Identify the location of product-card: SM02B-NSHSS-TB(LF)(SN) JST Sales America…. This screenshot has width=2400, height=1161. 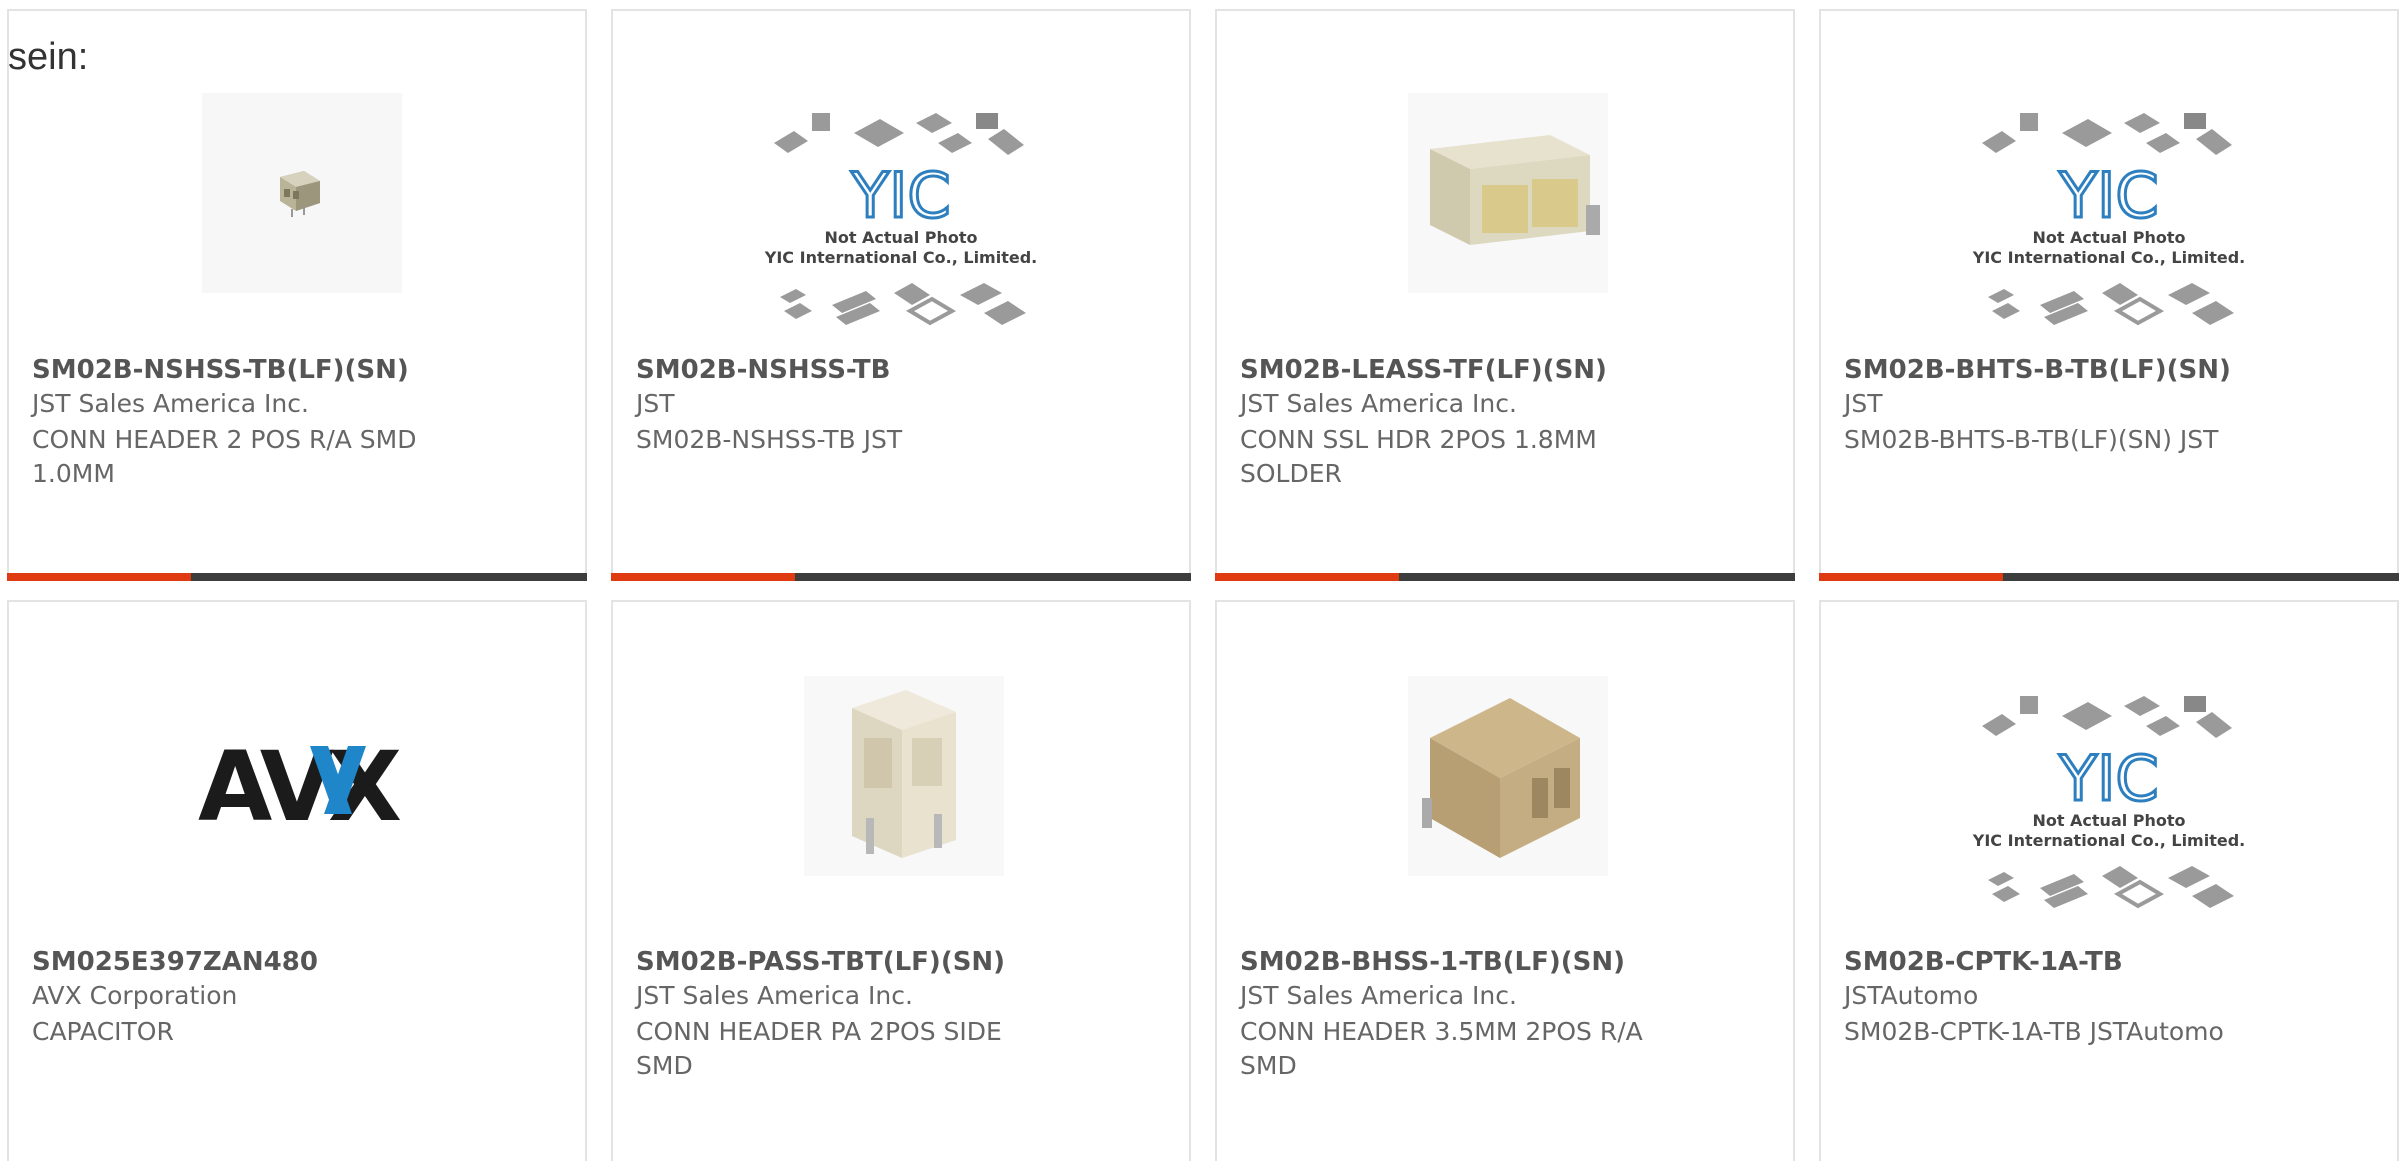
(297, 295).